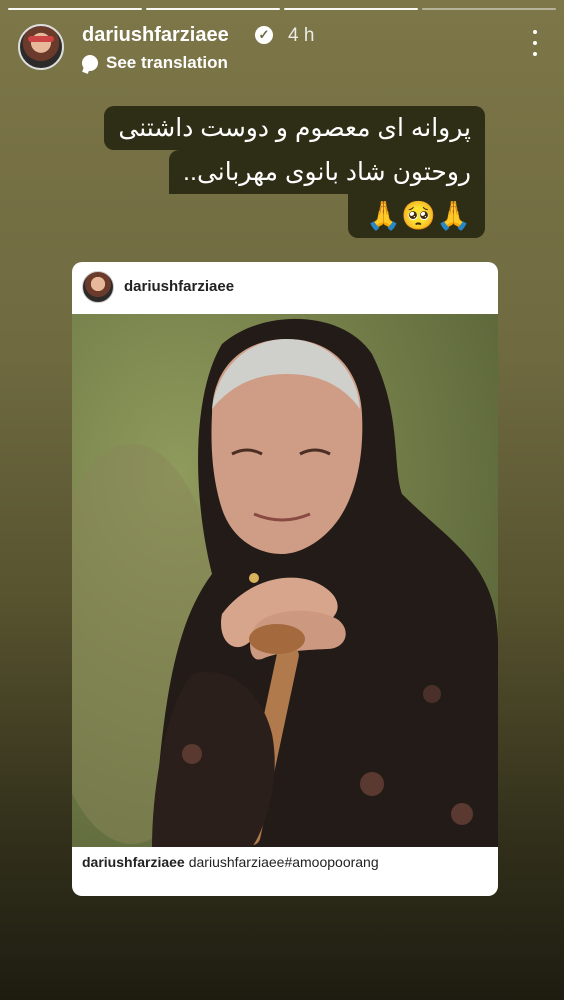 This screenshot has width=564, height=1000. I want to click on story-username: dariushfarziaee, so click(155, 35).